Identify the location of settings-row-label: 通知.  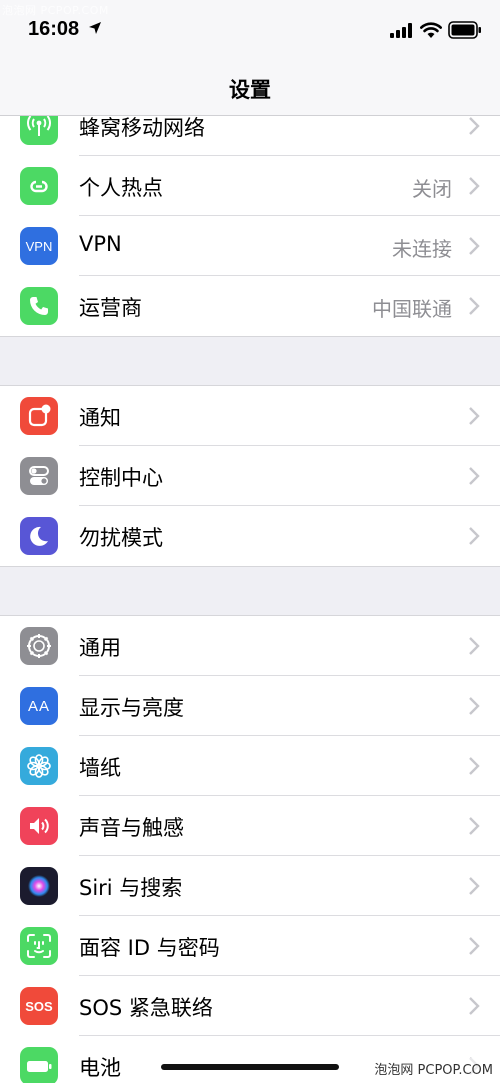
(100, 418).